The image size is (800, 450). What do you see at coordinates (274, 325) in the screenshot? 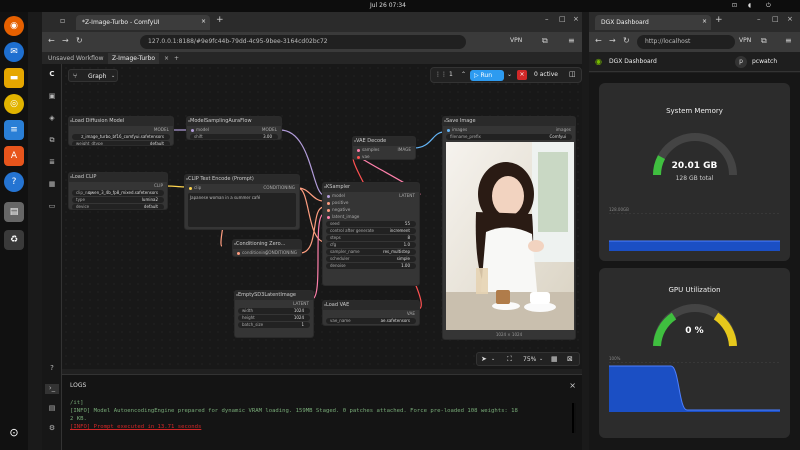
I see `batch-size-widget: batch_size 1` at bounding box center [274, 325].